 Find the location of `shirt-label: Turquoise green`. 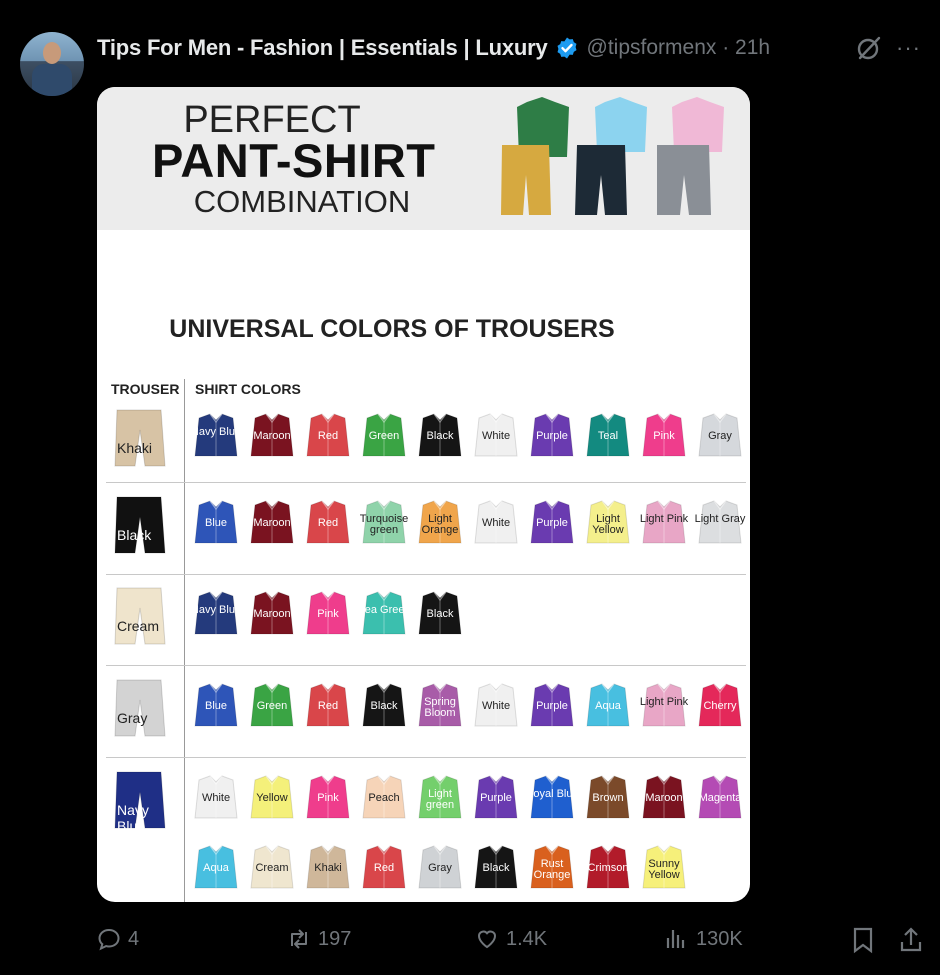

shirt-label: Turquoise green is located at coordinates (384, 524).